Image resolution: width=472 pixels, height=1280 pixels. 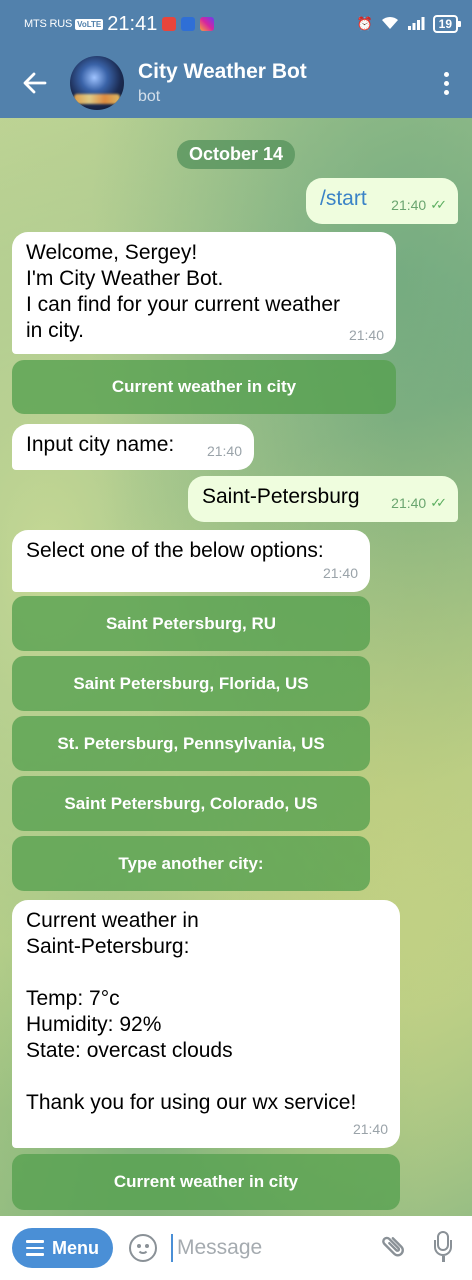 I want to click on emoji-icon, so click(x=143, y=1248).